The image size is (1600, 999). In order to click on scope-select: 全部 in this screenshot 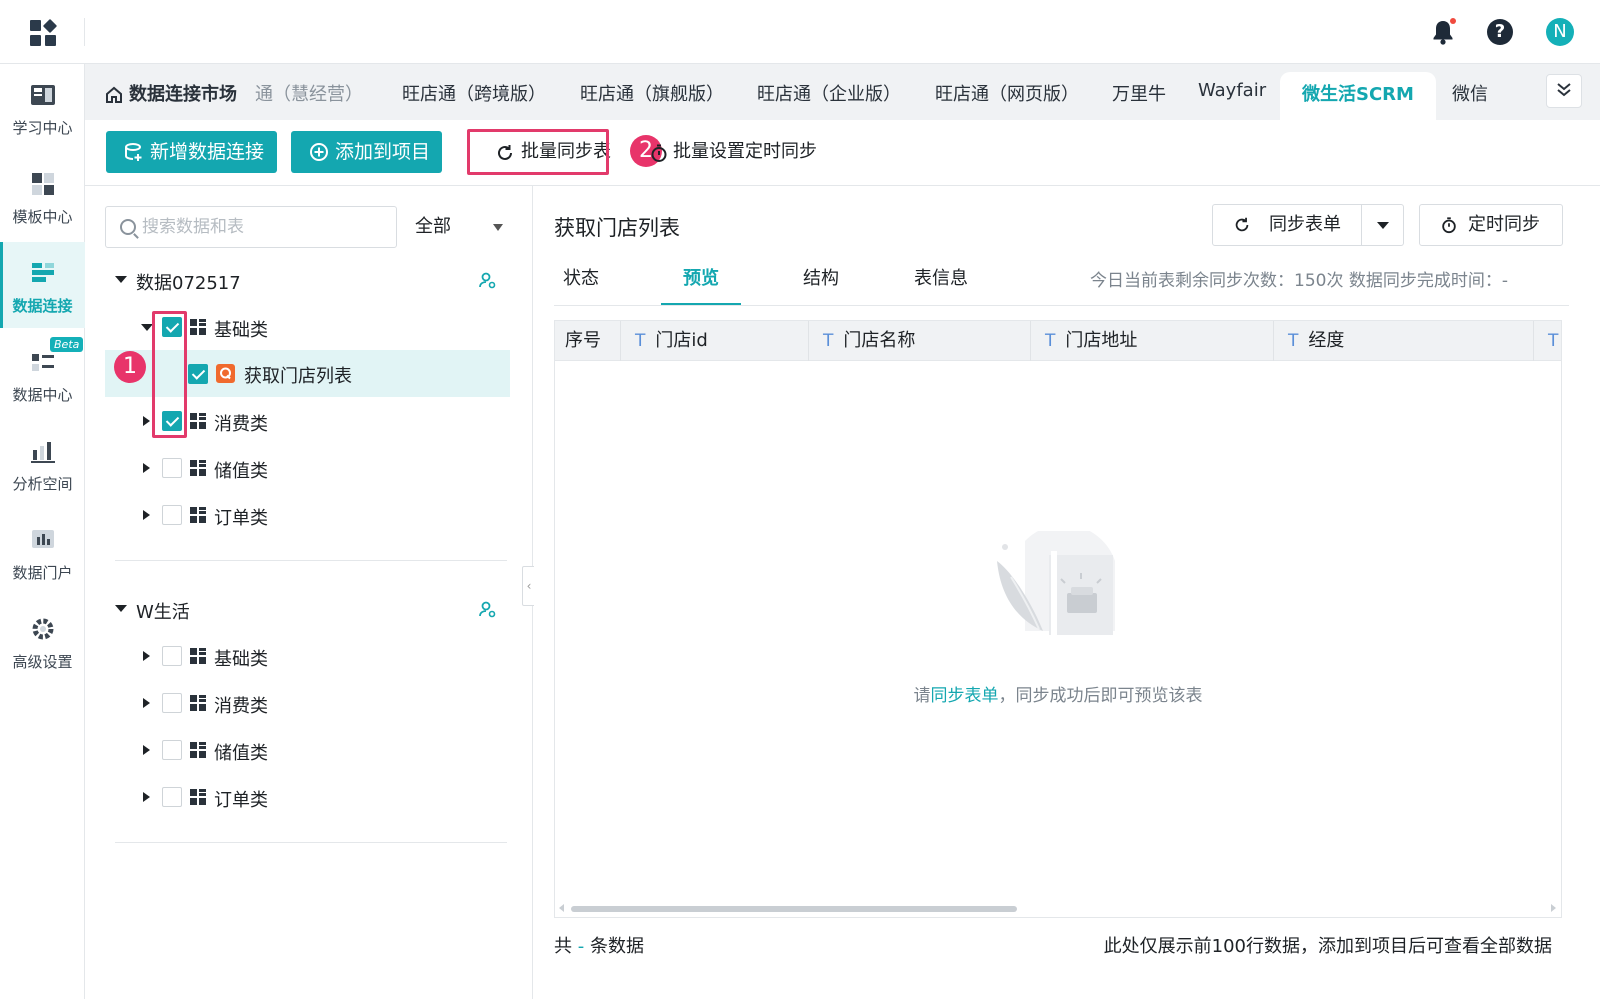, I will do `click(461, 227)`.